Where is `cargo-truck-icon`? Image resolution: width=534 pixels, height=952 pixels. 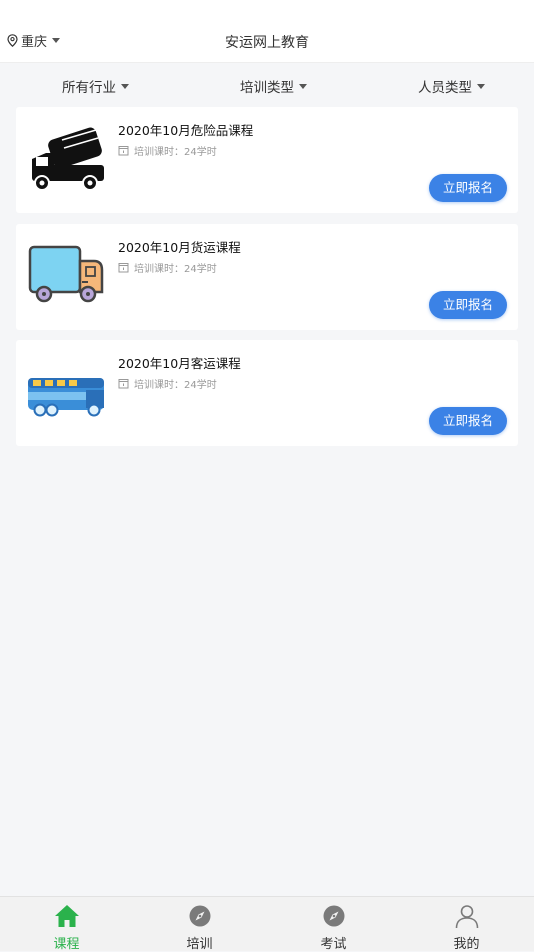 cargo-truck-icon is located at coordinates (66, 274).